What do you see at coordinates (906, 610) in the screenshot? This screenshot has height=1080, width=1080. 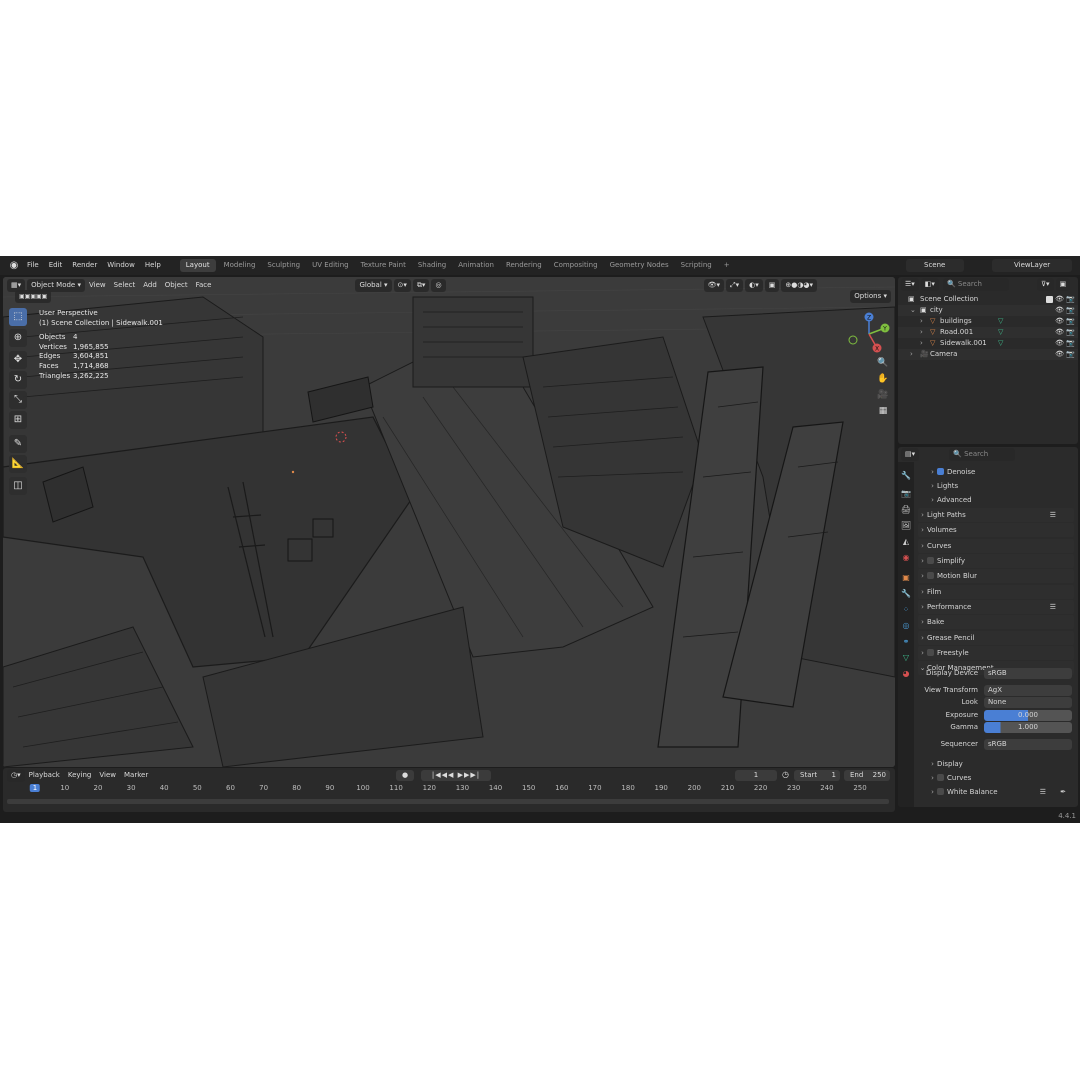 I see `particles-tab-icon: ⁘` at bounding box center [906, 610].